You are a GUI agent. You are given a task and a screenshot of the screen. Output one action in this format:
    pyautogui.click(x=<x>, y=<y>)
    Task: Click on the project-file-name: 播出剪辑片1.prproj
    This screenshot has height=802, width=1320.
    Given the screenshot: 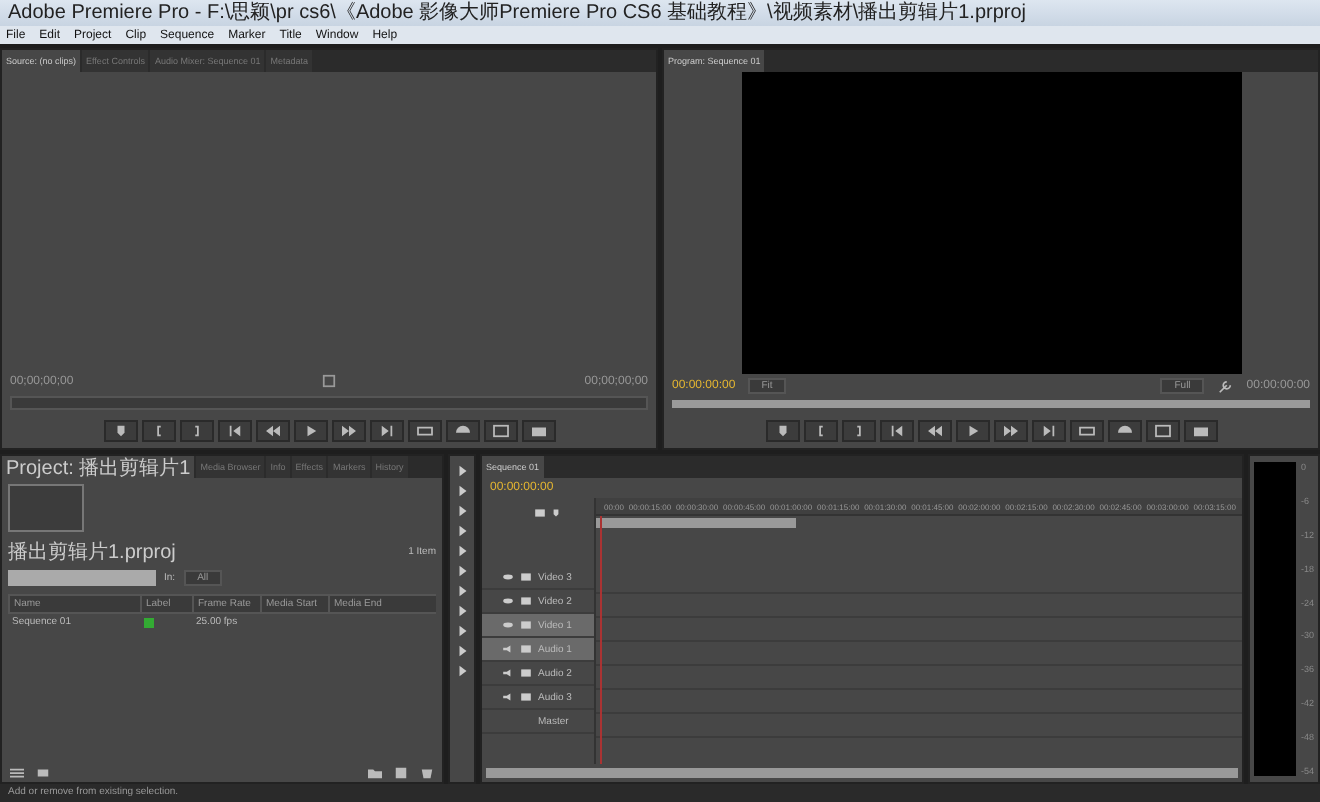 What is the action you would take?
    pyautogui.click(x=92, y=552)
    